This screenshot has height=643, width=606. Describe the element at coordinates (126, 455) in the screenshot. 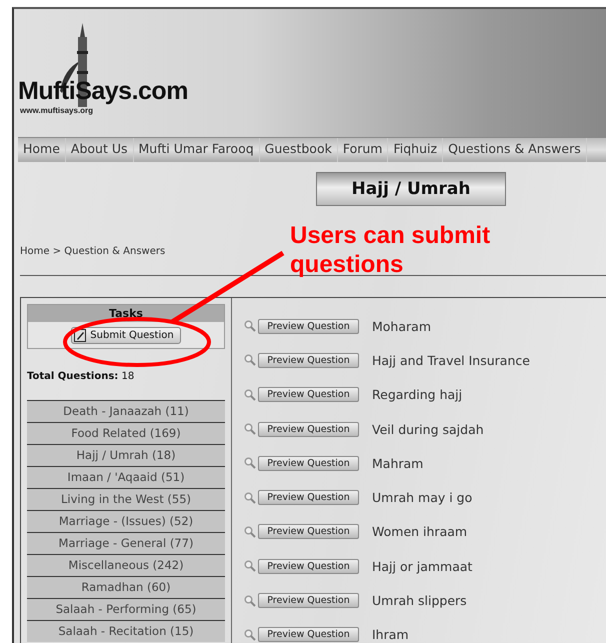

I see `category-item: Hajj / Umrah (18)` at that location.